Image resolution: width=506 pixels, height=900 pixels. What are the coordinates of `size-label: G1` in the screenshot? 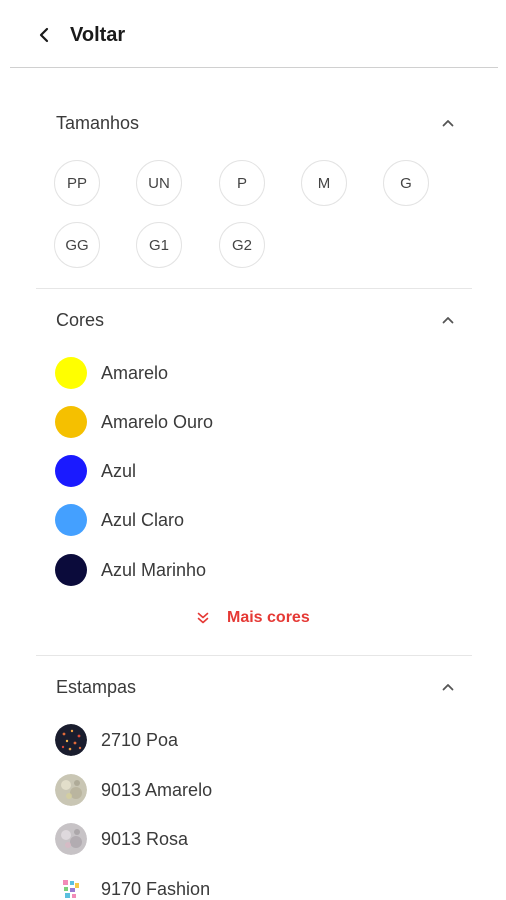 It's located at (158, 245).